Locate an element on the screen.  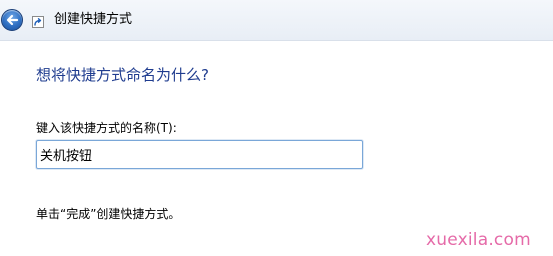
shortcut-icon is located at coordinates (38, 22).